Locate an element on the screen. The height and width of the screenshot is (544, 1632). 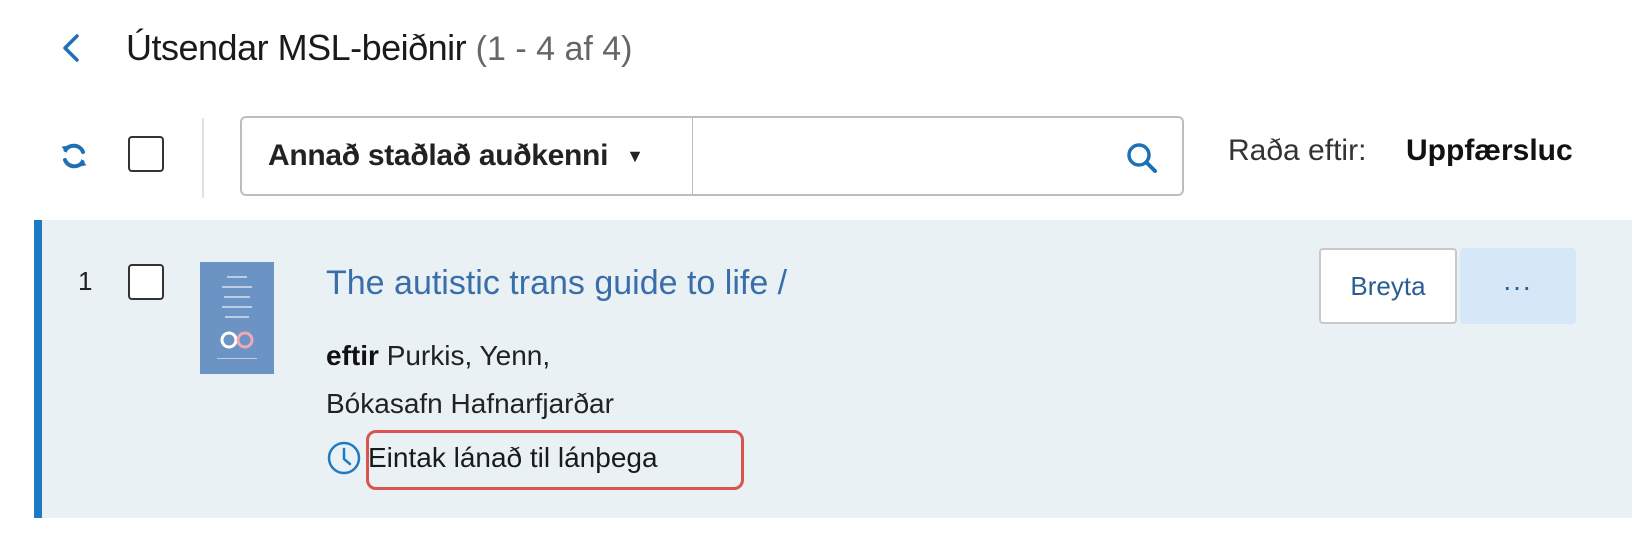
clock-icon is located at coordinates (344, 458).